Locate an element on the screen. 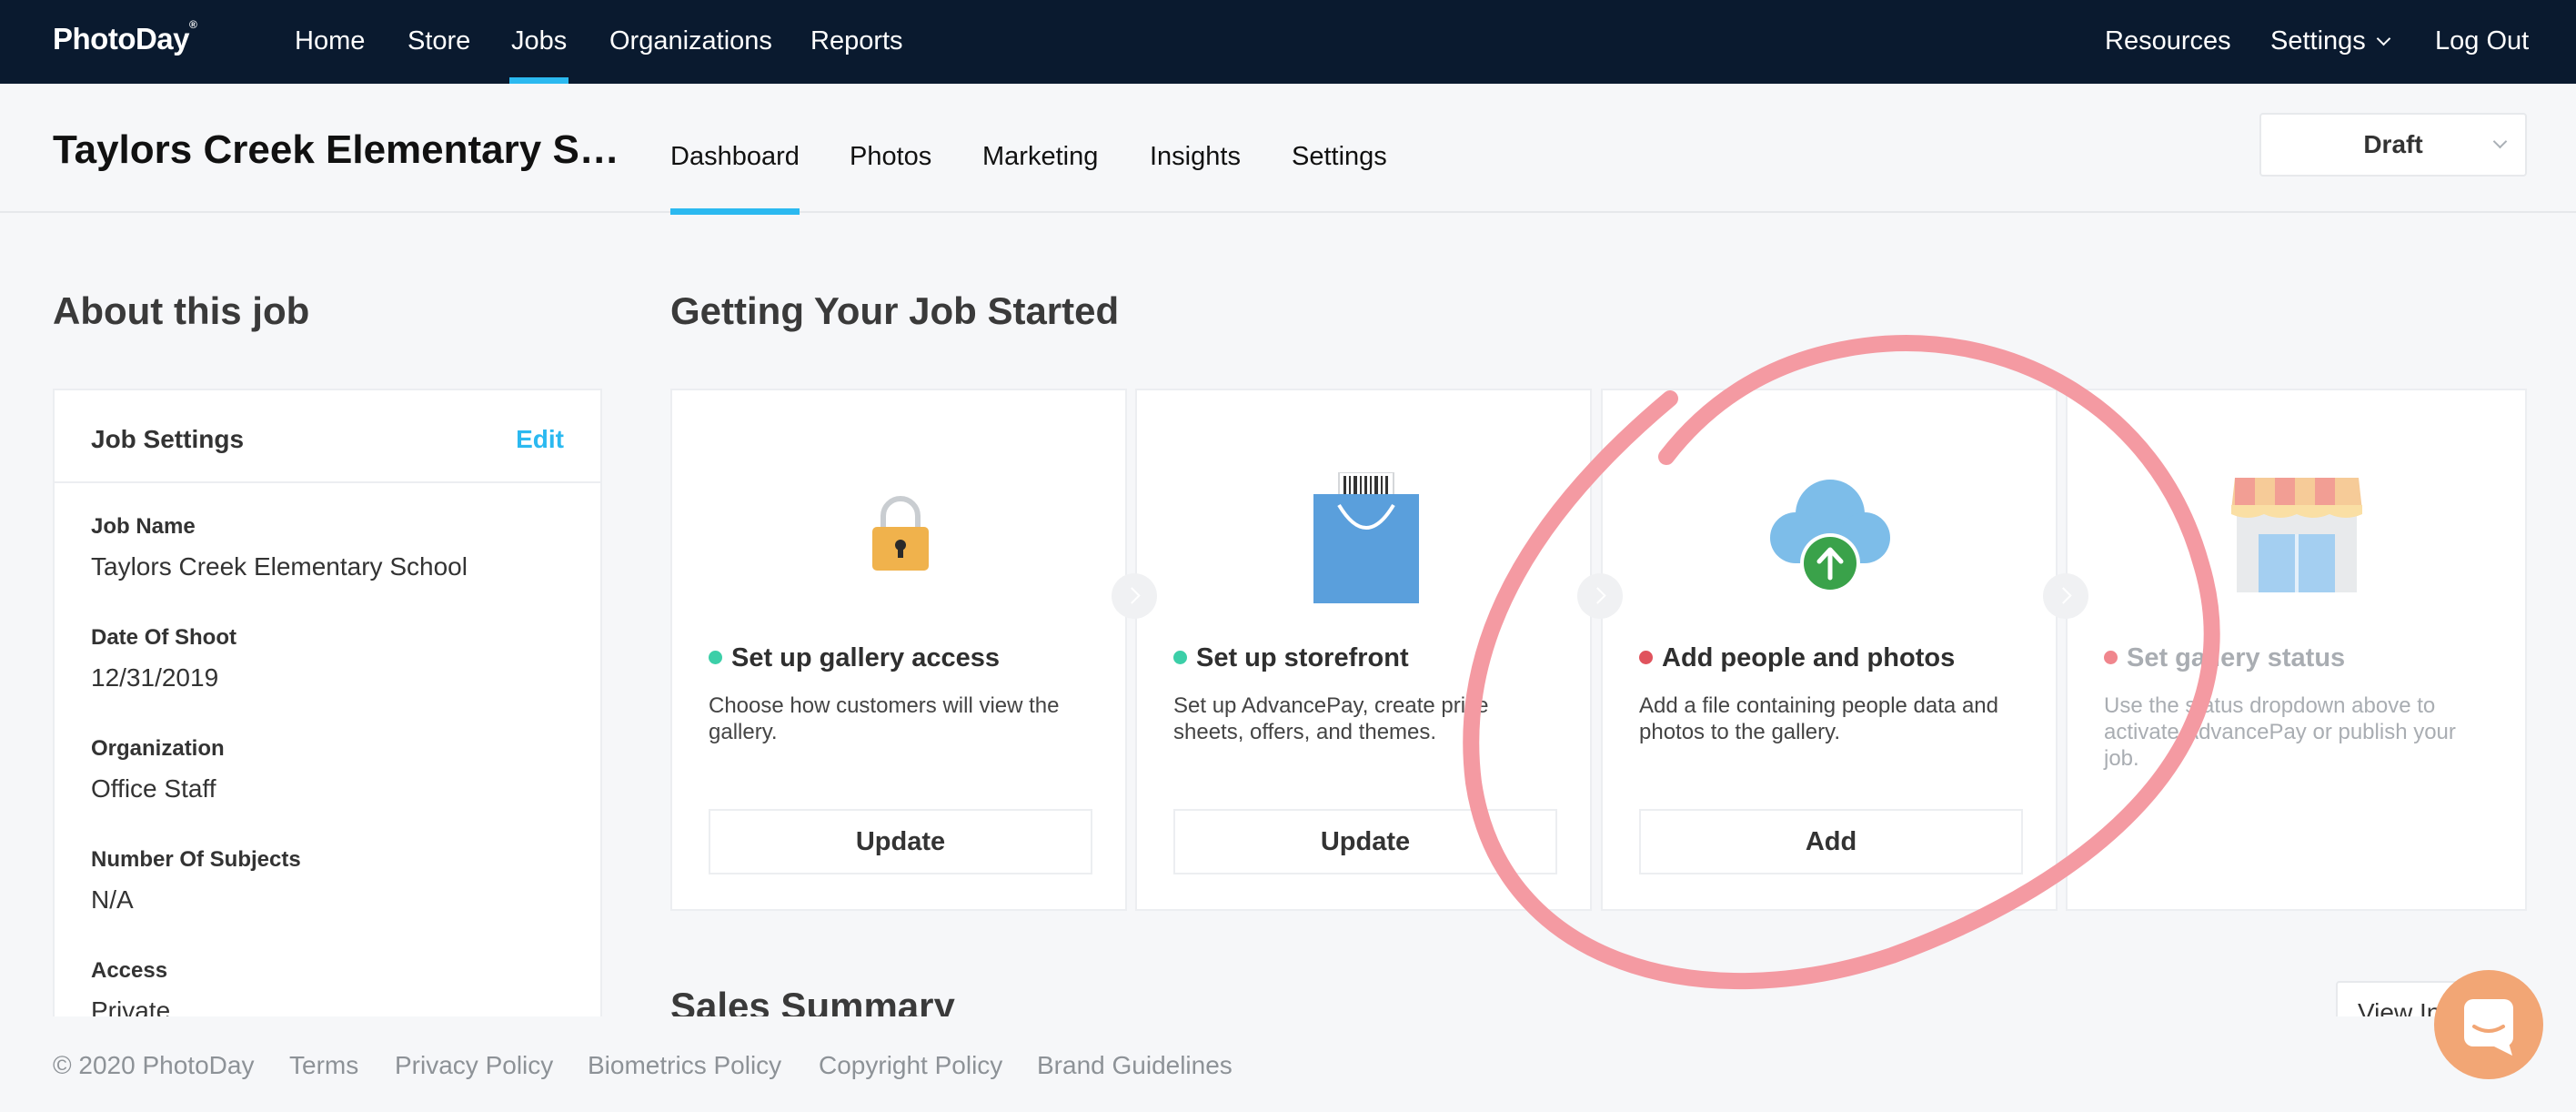 The width and height of the screenshot is (2576, 1112). nav-settings: Settings is located at coordinates (2330, 42).